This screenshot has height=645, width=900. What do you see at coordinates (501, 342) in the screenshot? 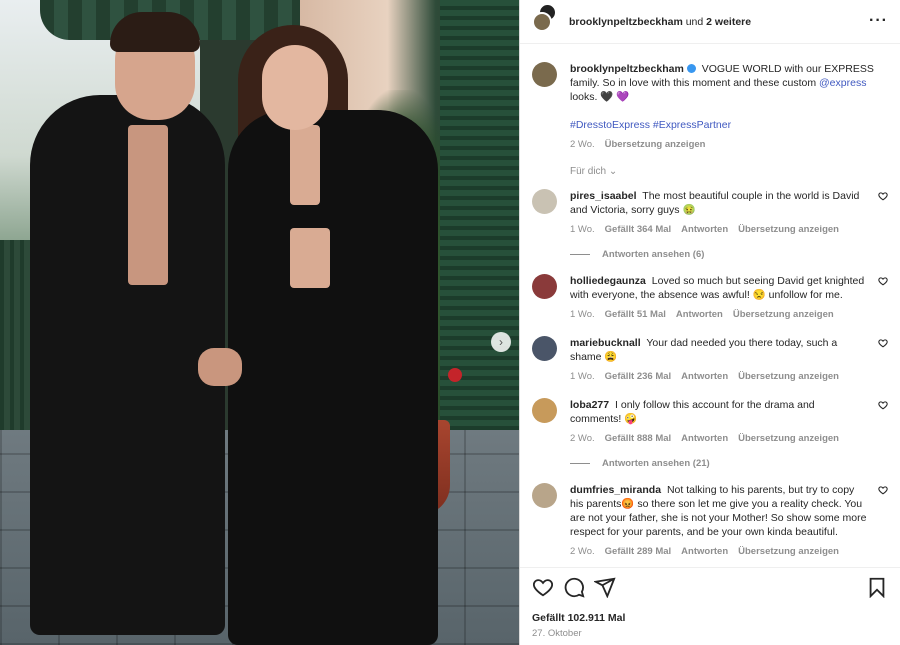
I see `chevron-right-icon: ›` at bounding box center [501, 342].